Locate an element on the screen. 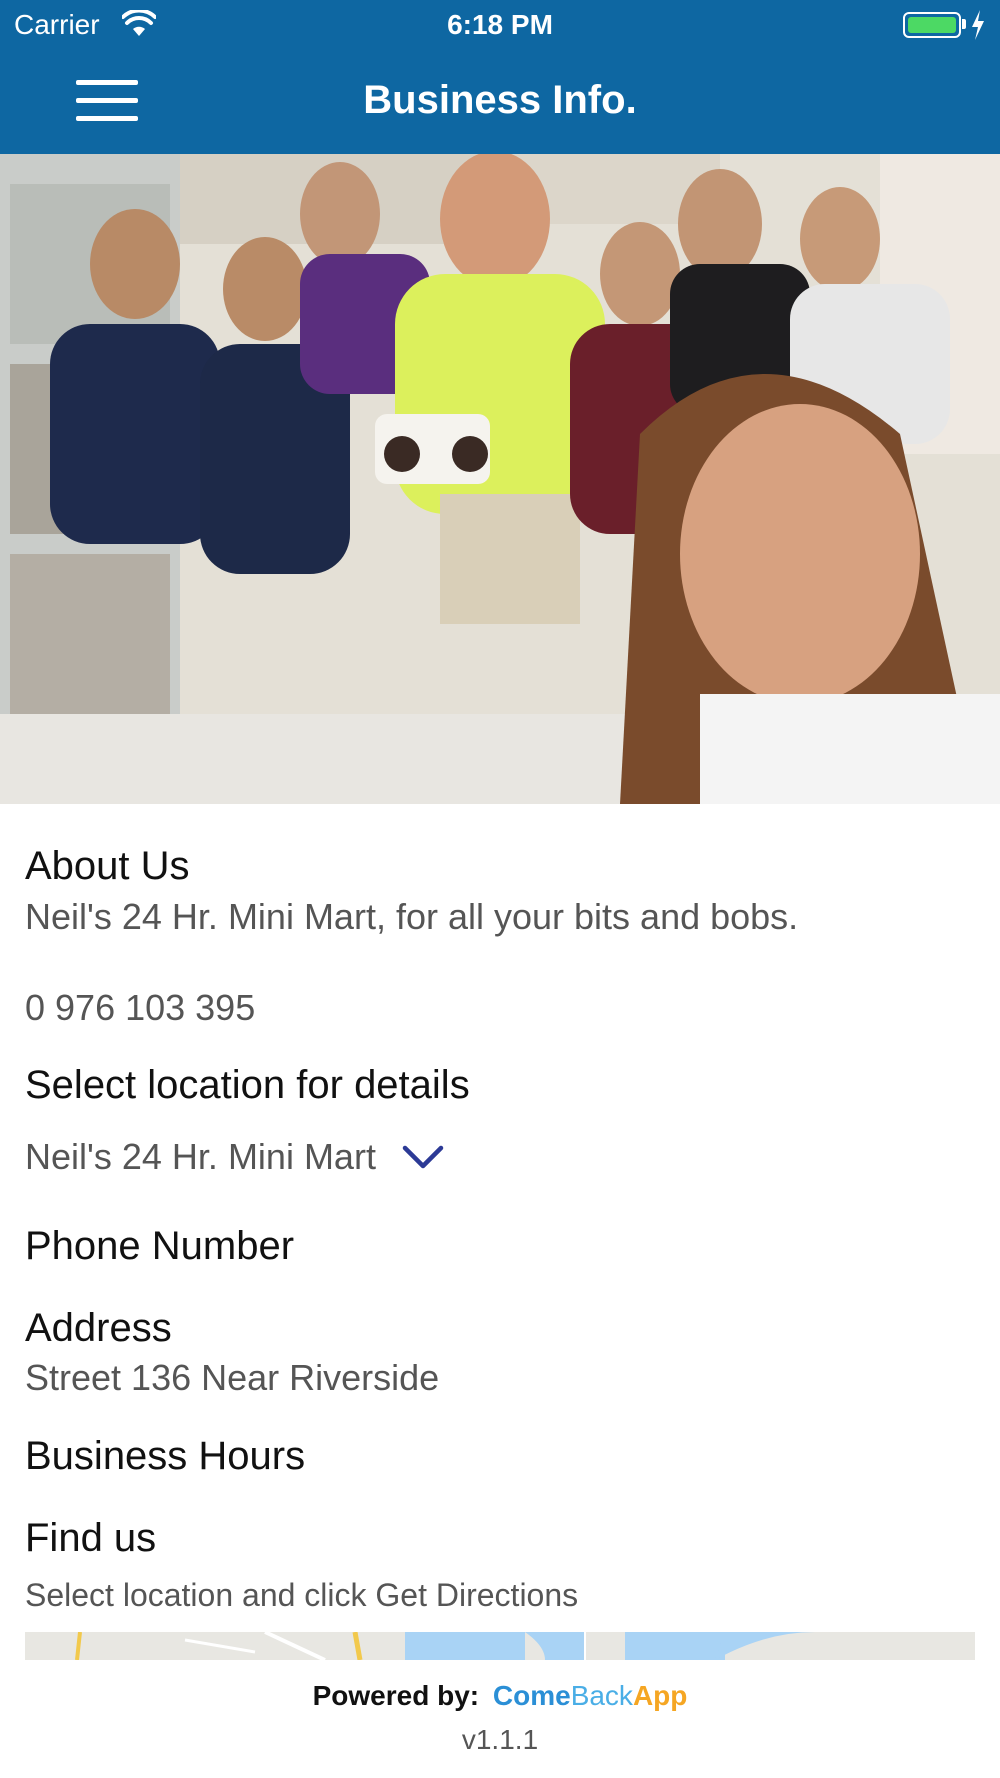 The image size is (1000, 1778). find-us-hint: Select location and click Get Directions is located at coordinates (302, 1595).